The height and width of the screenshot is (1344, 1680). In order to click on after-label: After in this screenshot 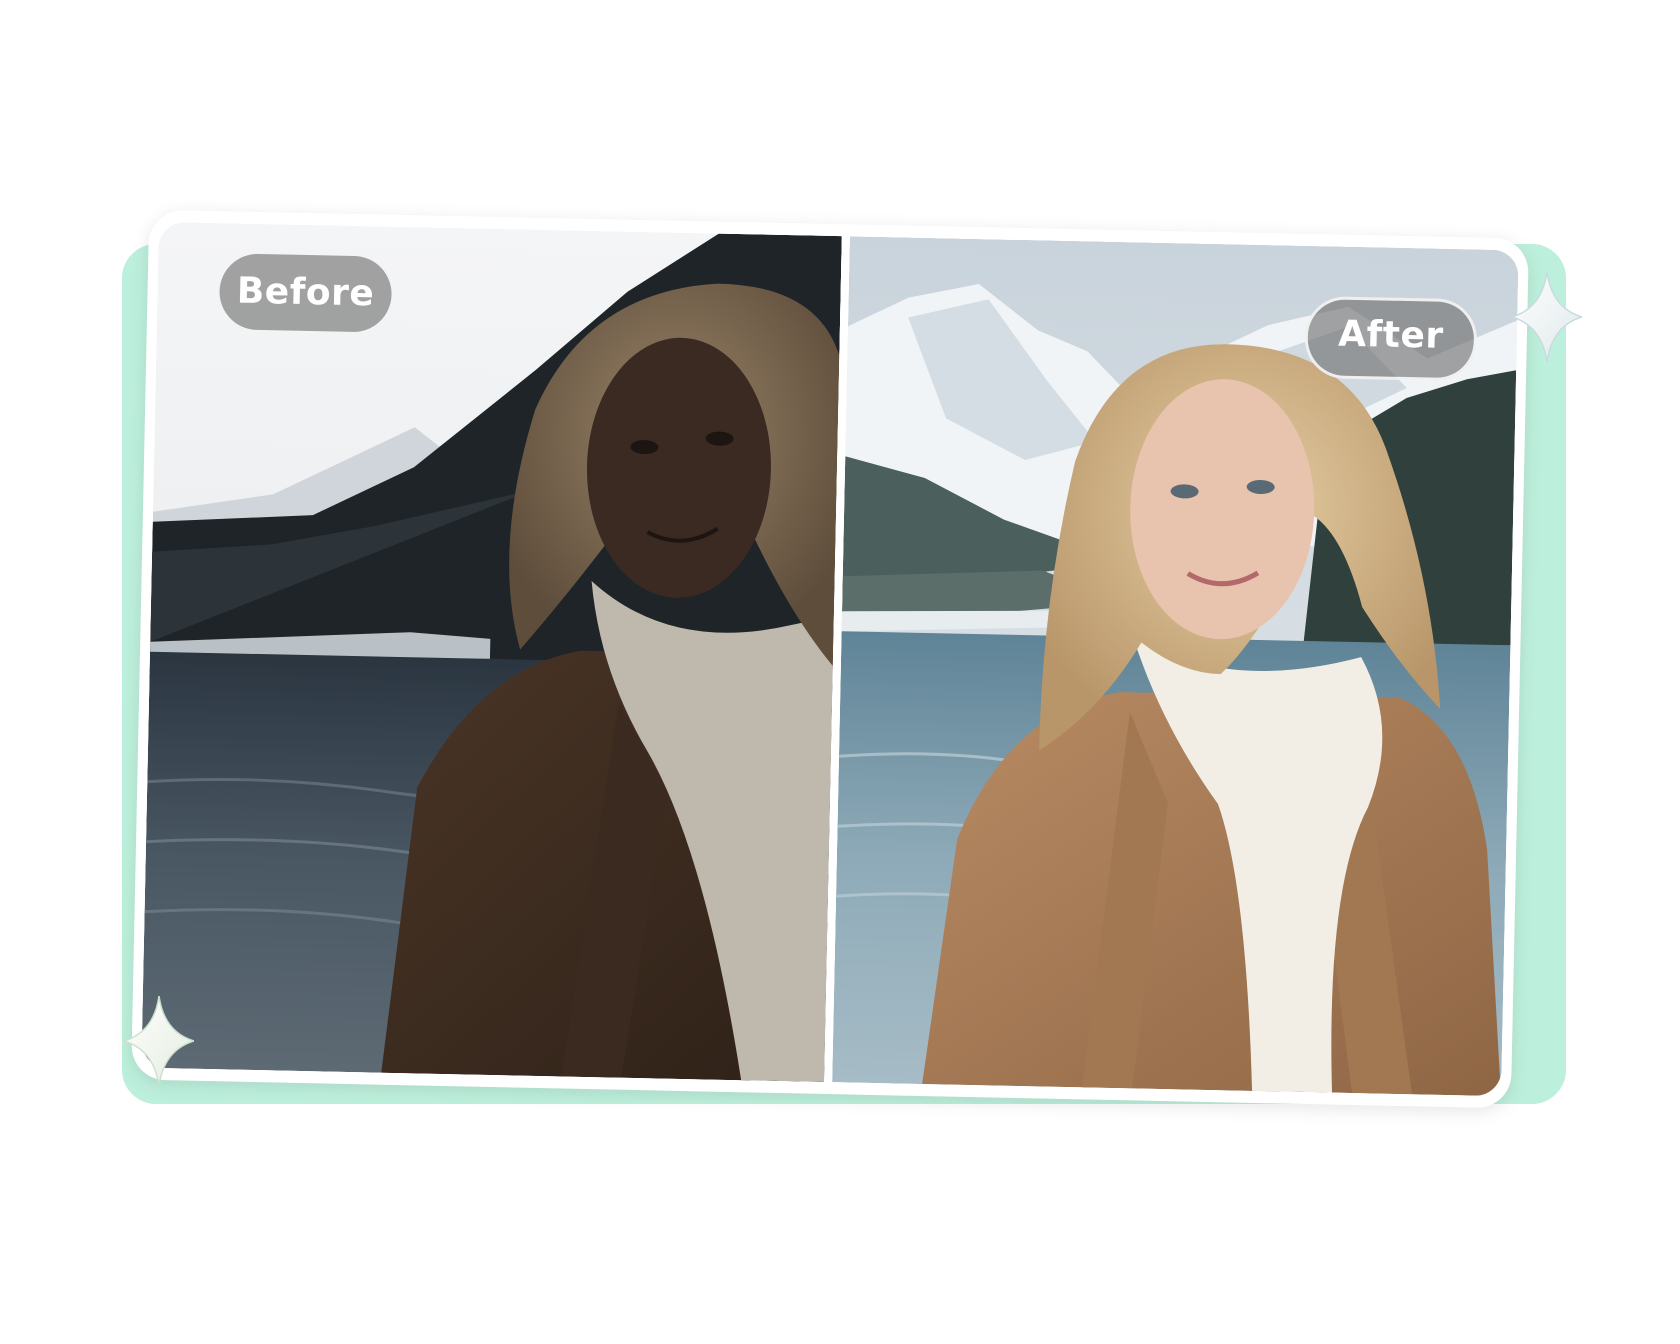, I will do `click(1390, 338)`.